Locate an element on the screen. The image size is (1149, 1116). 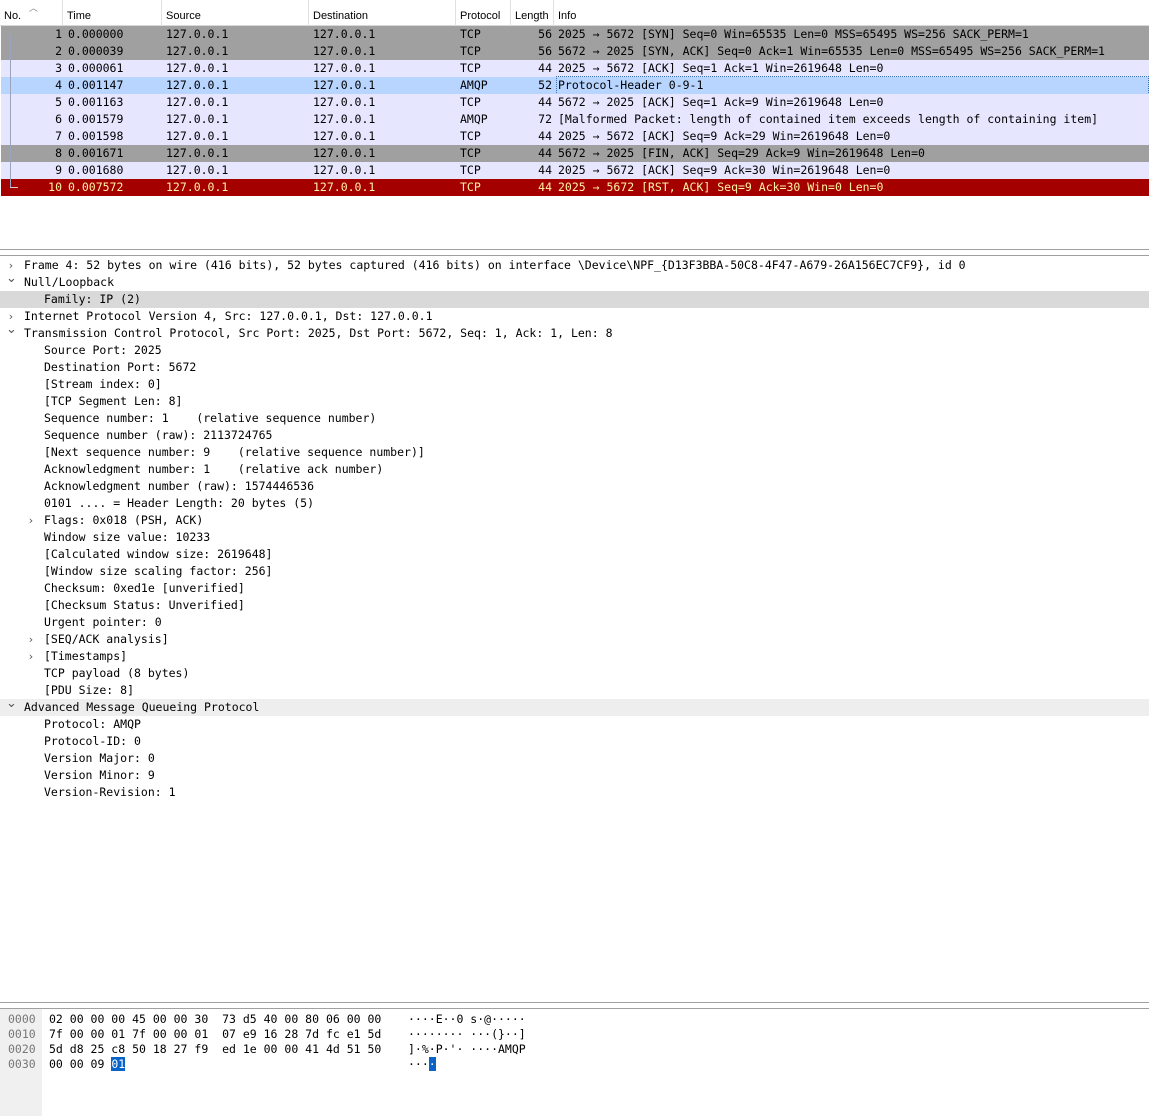
tree-item: TCP payload (8 bytes) is located at coordinates (574, 673).